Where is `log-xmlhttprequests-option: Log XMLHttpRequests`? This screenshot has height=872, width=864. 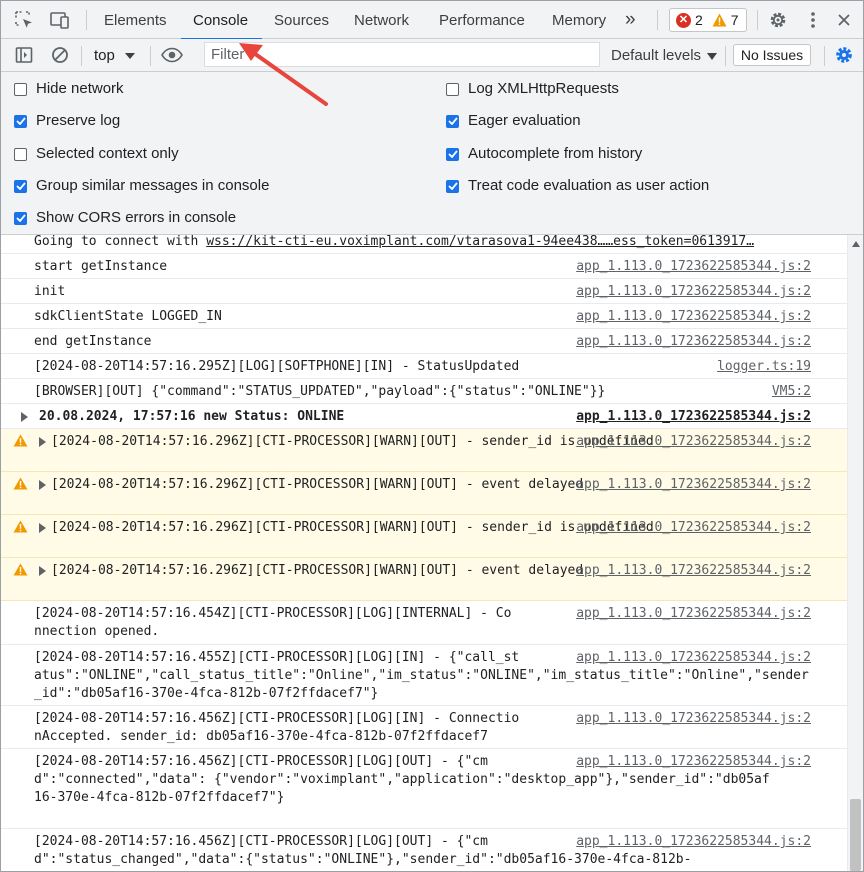
log-xmlhttprequests-option: Log XMLHttpRequests is located at coordinates (532, 89).